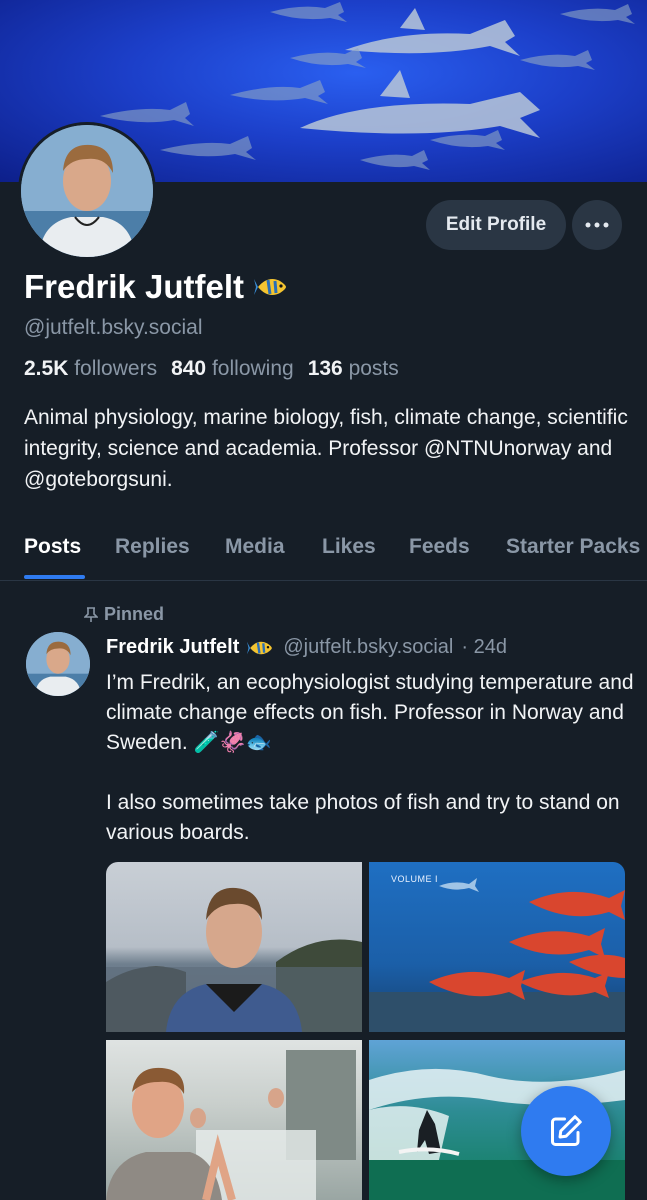  I want to click on pinned-indicator: Pinned, so click(124, 614).